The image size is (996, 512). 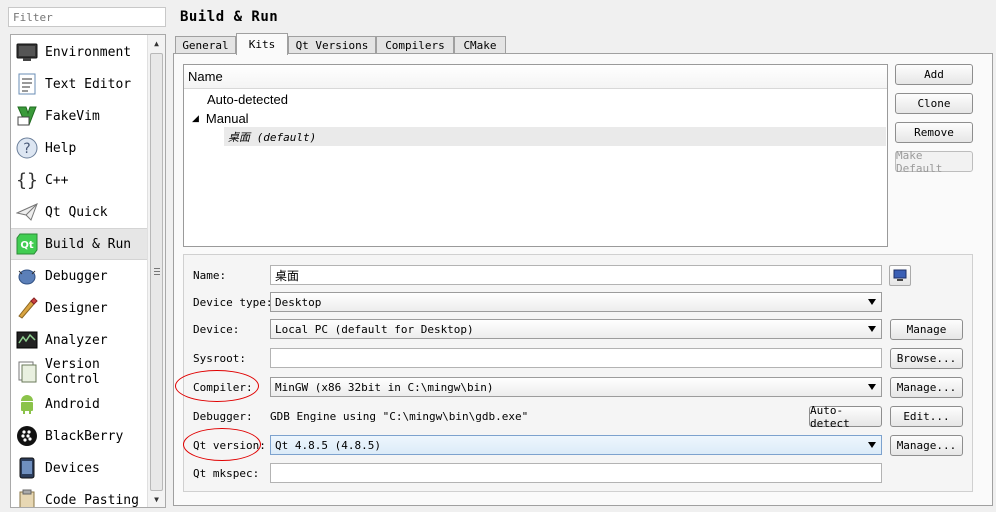 What do you see at coordinates (79, 180) in the screenshot?
I see `sidebar-item-cpp: {} C++` at bounding box center [79, 180].